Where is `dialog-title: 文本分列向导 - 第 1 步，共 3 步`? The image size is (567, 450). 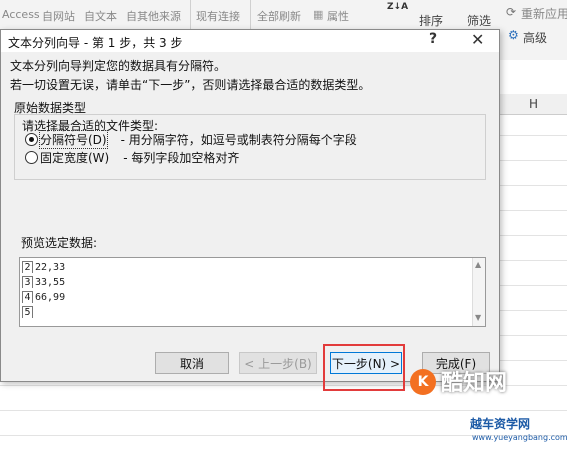 dialog-title: 文本分列向导 - 第 1 步，共 3 步 is located at coordinates (95, 43).